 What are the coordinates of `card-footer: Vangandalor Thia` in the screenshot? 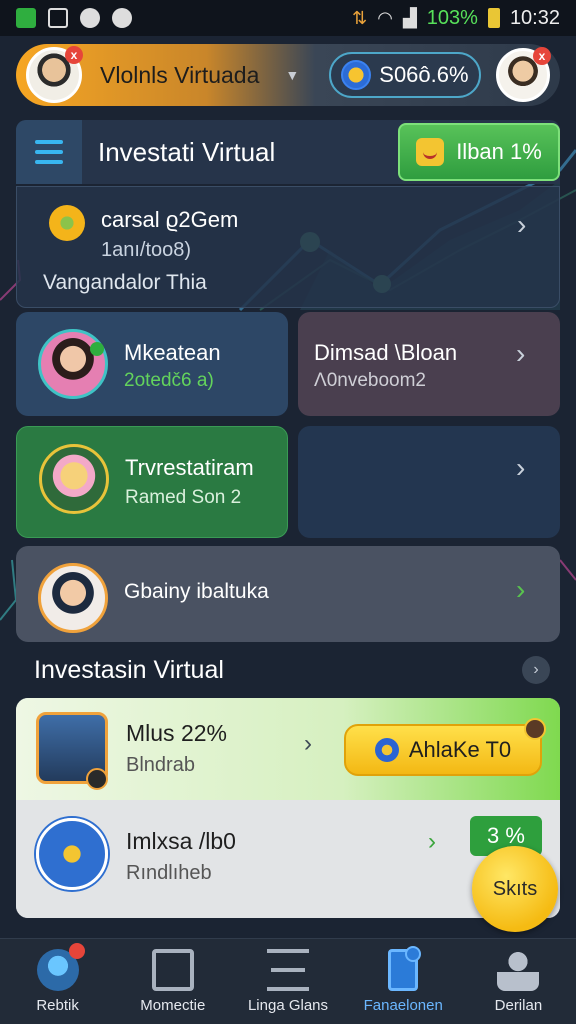 It's located at (125, 282).